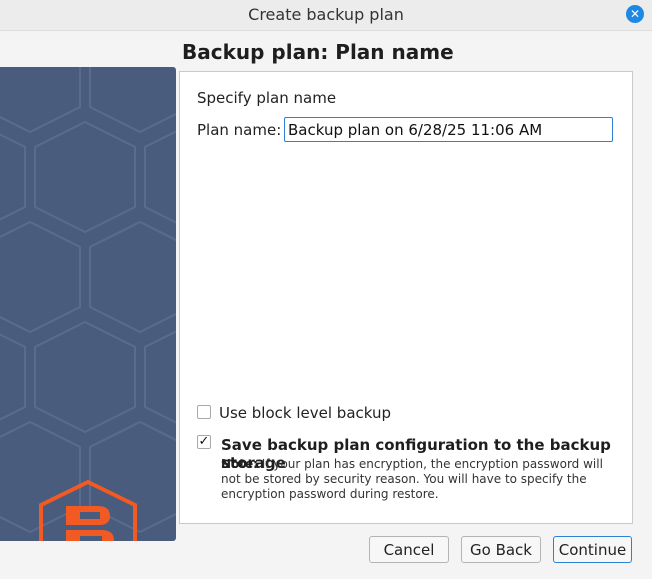 Image resolution: width=652 pixels, height=579 pixels. What do you see at coordinates (409, 549) in the screenshot?
I see `cancel-button: Cancel` at bounding box center [409, 549].